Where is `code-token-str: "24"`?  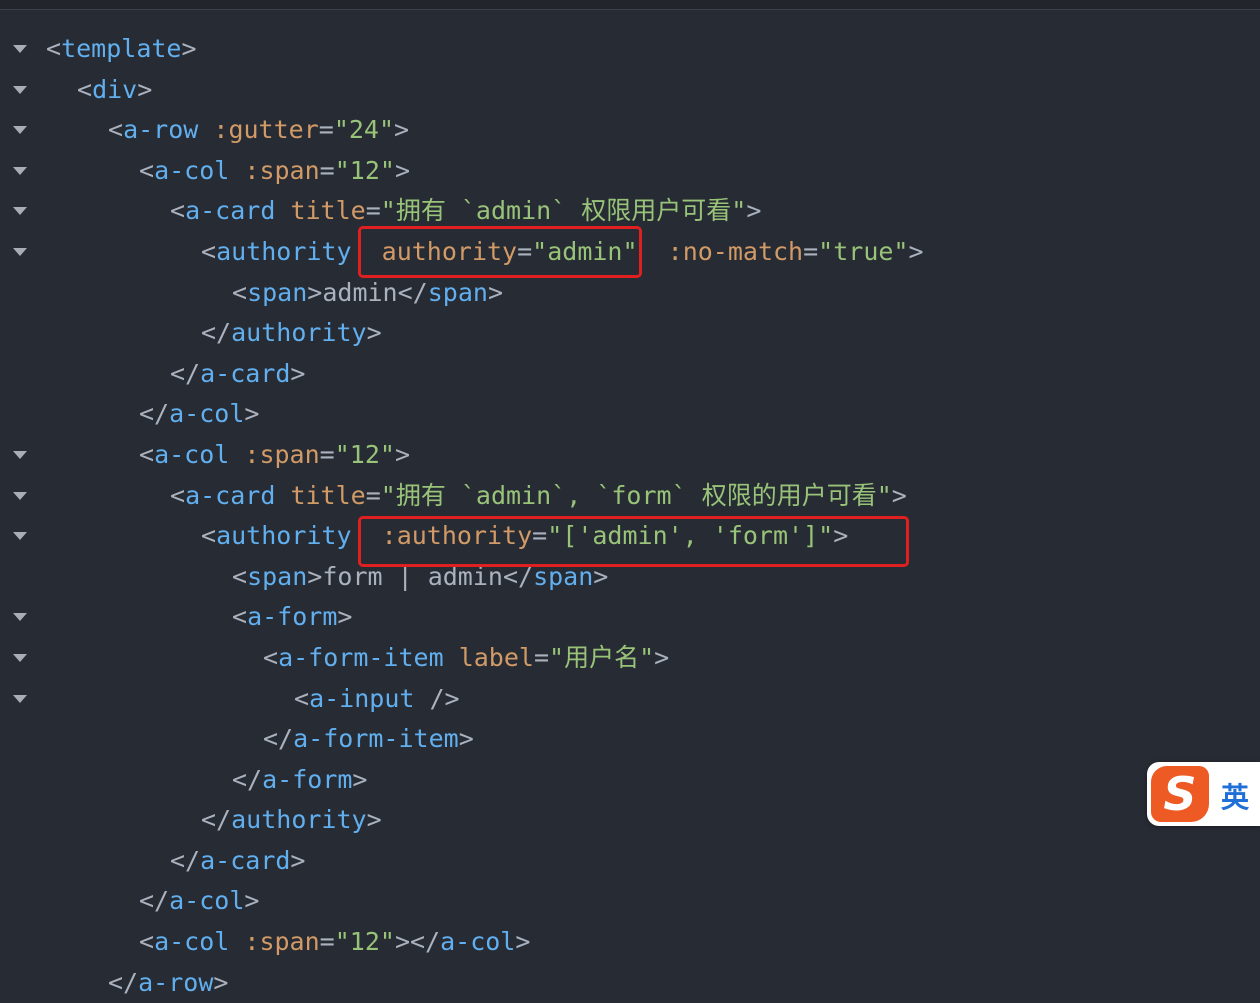
code-token-str: "24" is located at coordinates (364, 130).